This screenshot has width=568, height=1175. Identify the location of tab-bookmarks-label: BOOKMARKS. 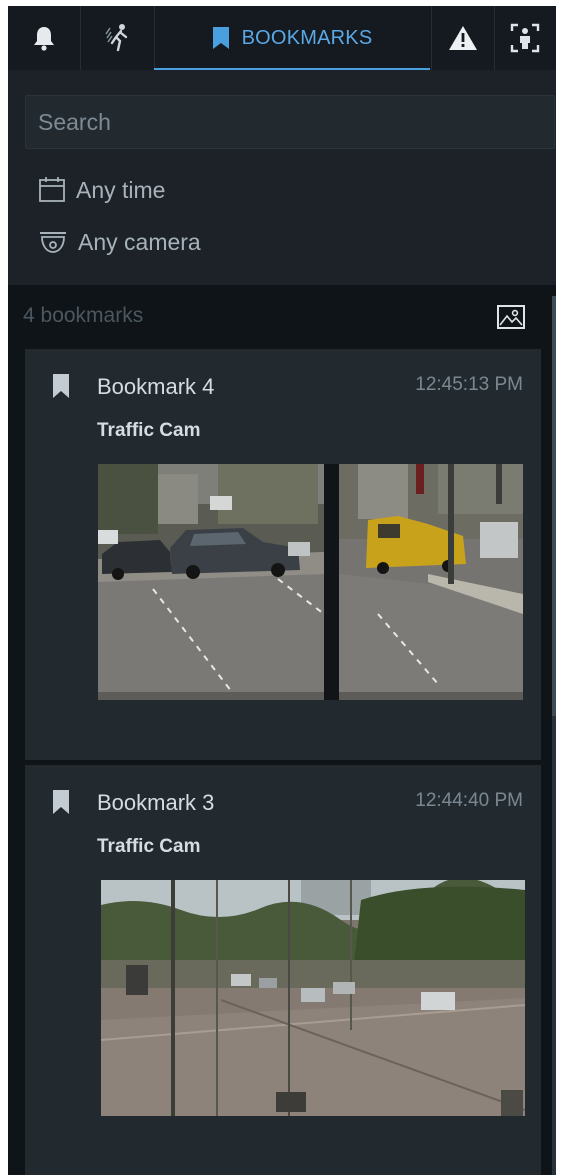
(307, 37).